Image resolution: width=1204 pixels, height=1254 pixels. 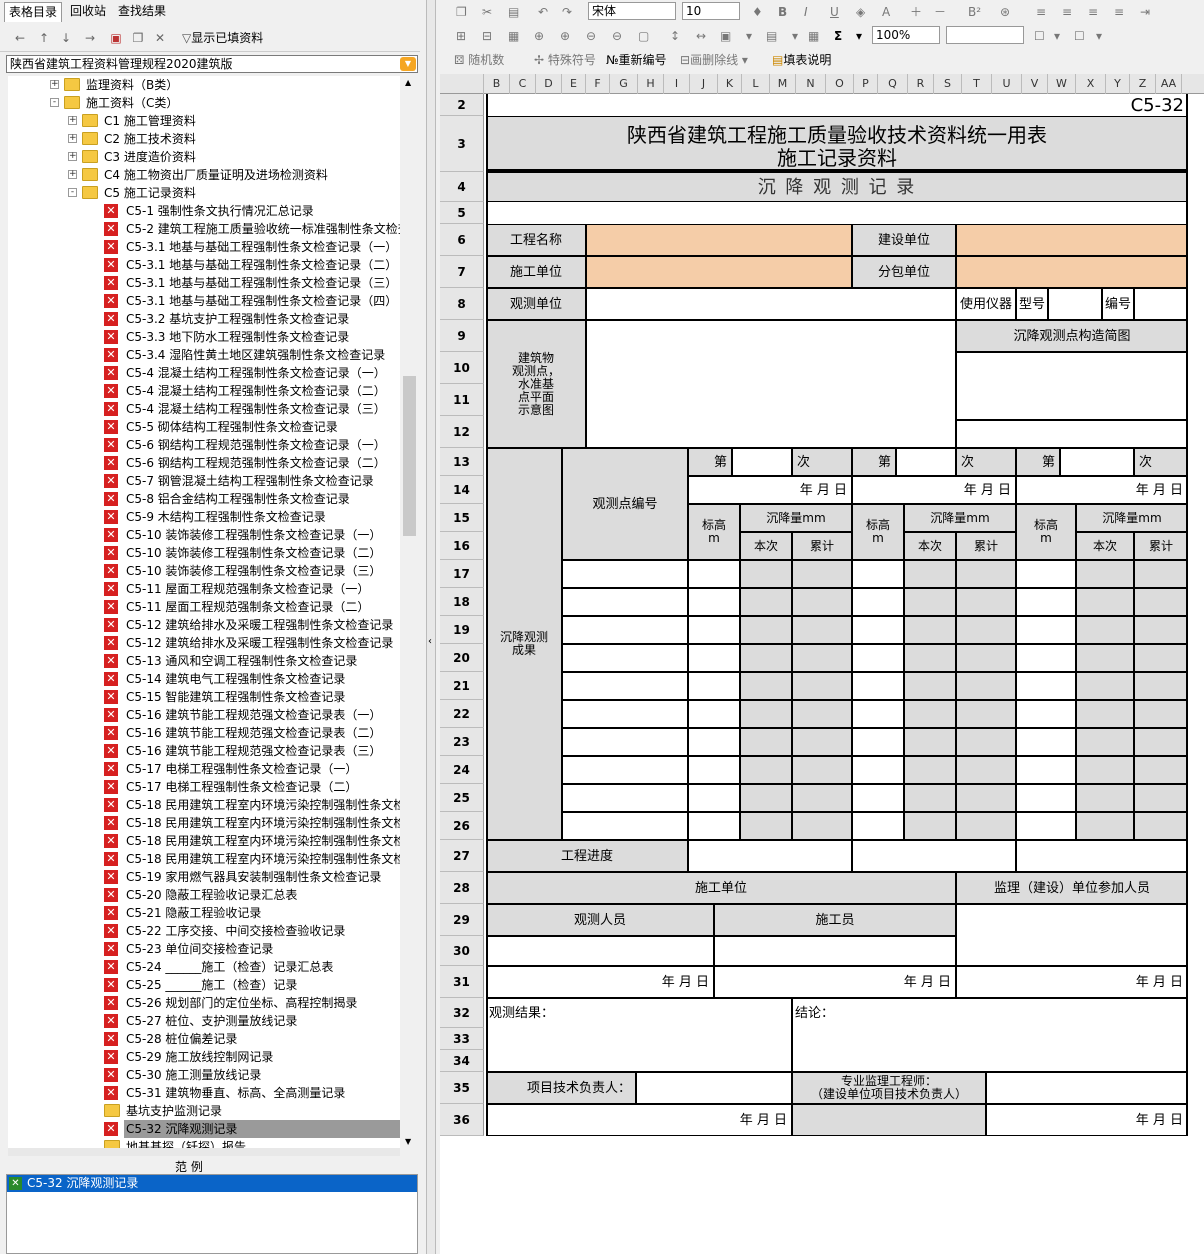 What do you see at coordinates (567, 12) in the screenshot?
I see `redo-icon: ↷` at bounding box center [567, 12].